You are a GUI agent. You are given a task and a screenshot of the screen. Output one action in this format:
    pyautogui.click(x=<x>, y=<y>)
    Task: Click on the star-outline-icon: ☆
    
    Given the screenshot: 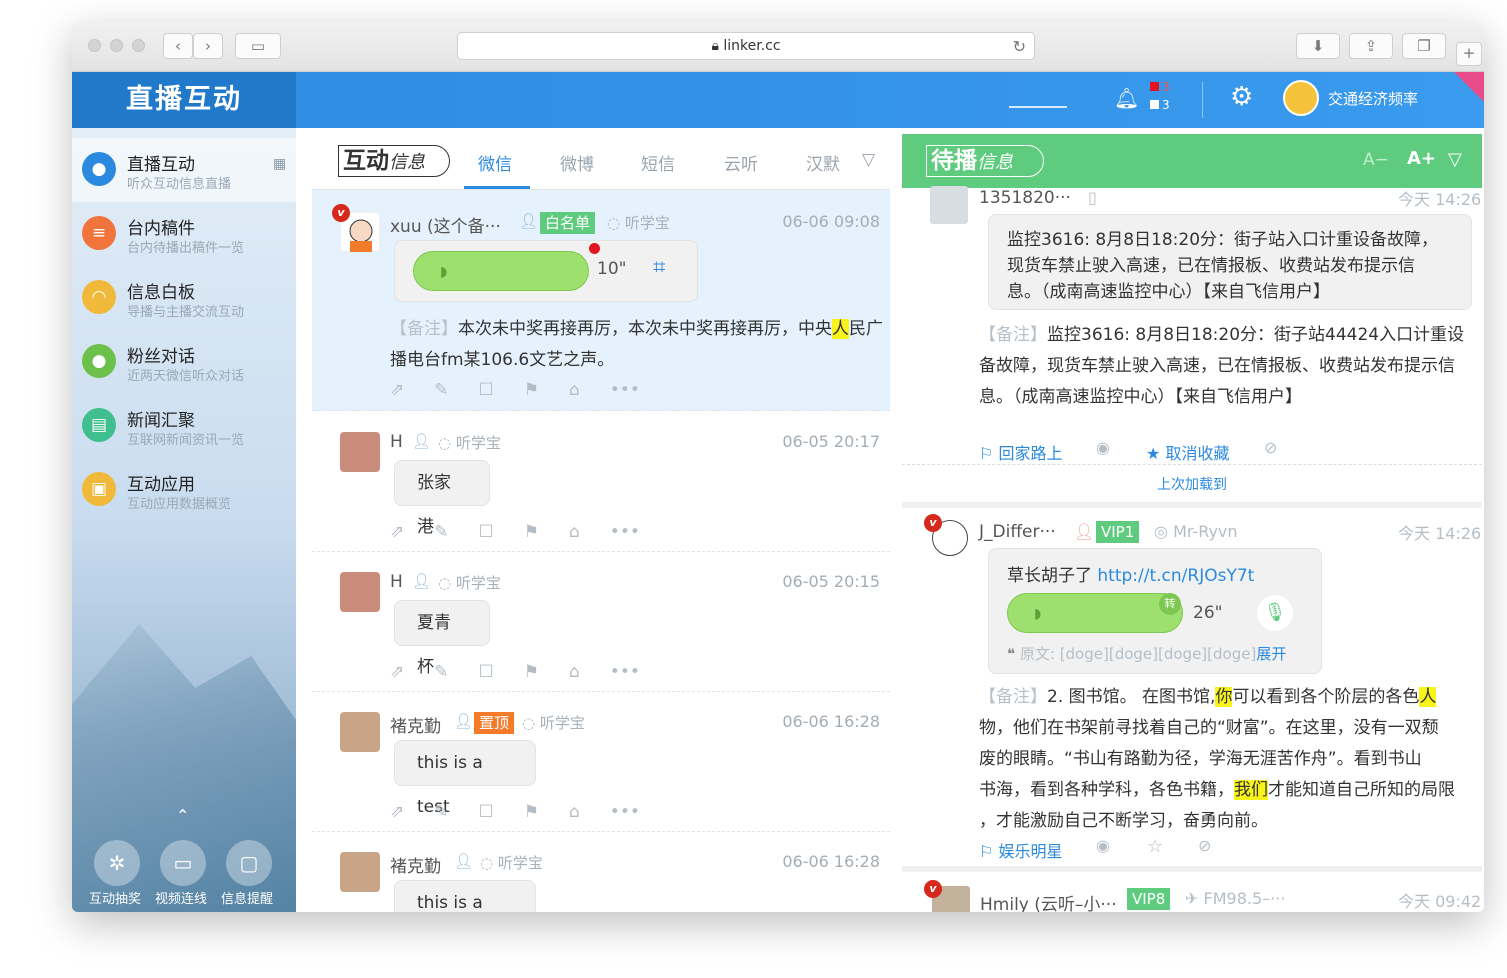 What is the action you would take?
    pyautogui.click(x=1155, y=846)
    